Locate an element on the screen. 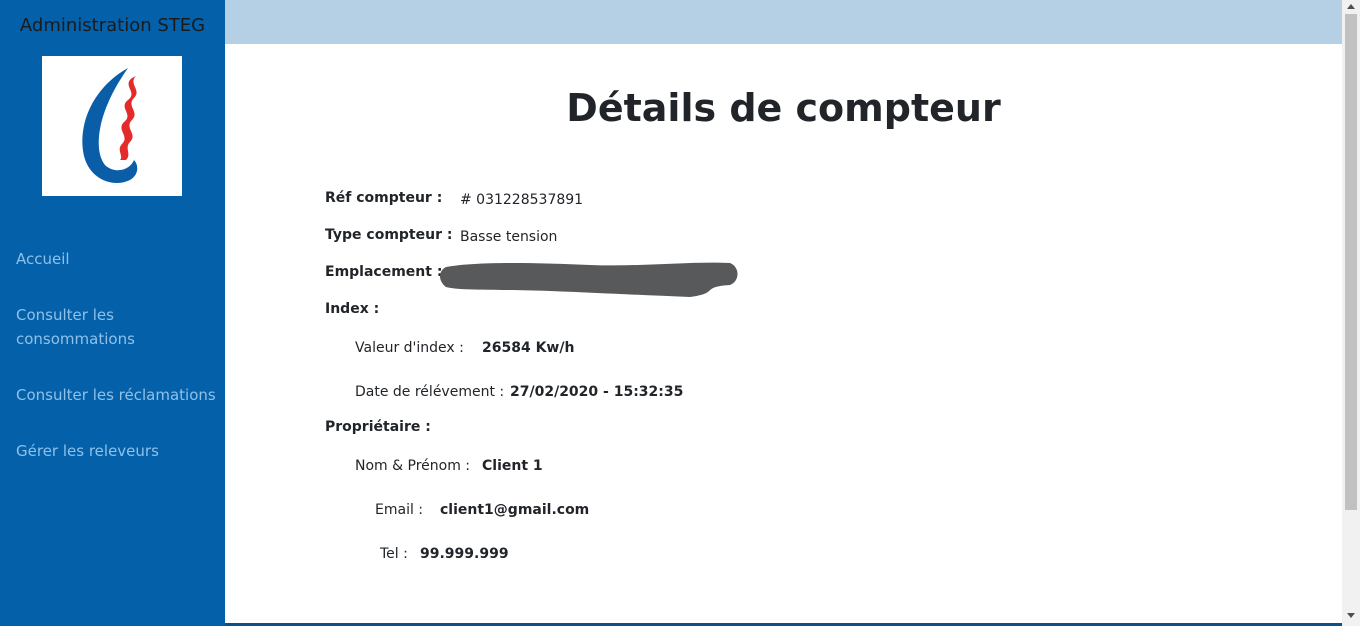  vertical-scrollbar is located at coordinates (1351, 313).